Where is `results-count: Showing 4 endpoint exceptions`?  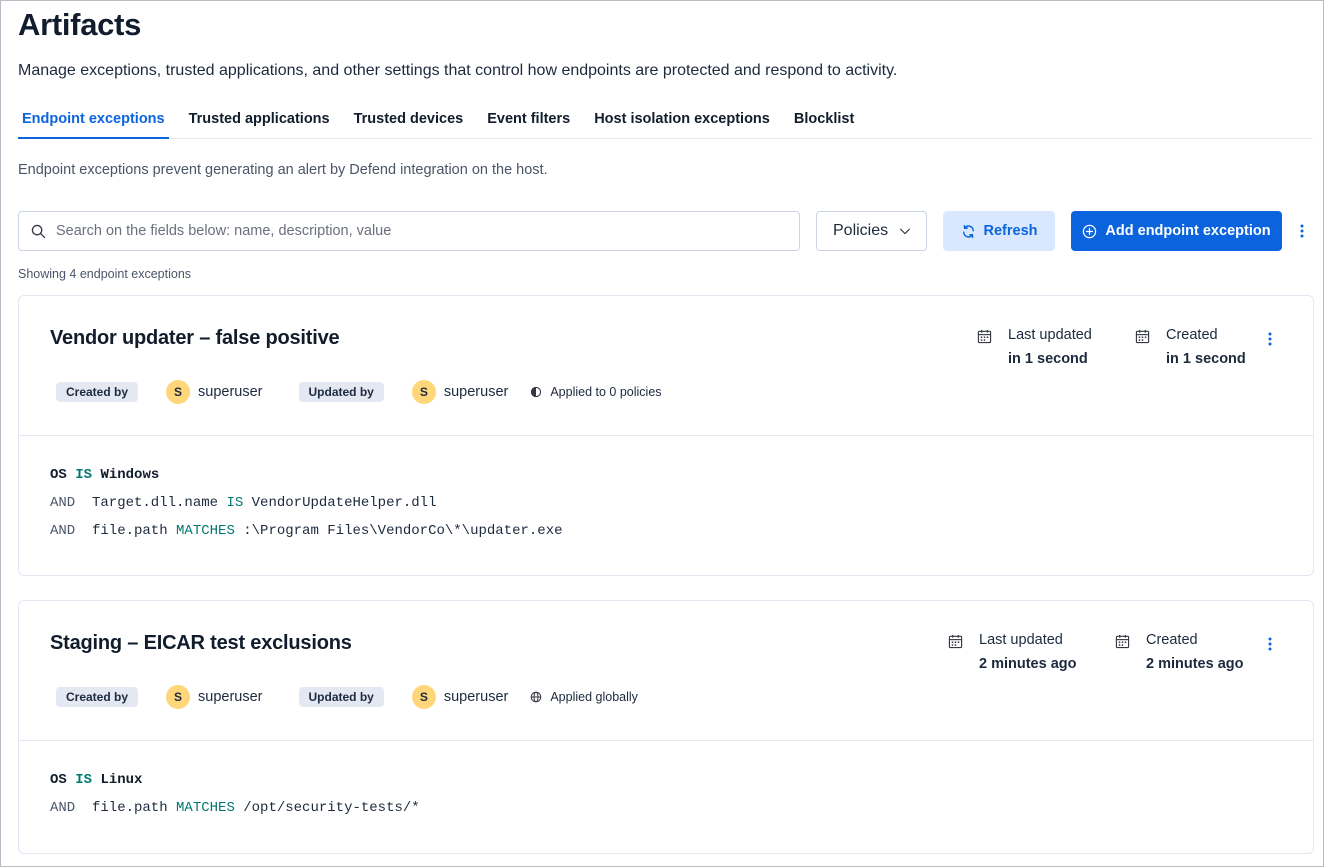 results-count: Showing 4 endpoint exceptions is located at coordinates (105, 274).